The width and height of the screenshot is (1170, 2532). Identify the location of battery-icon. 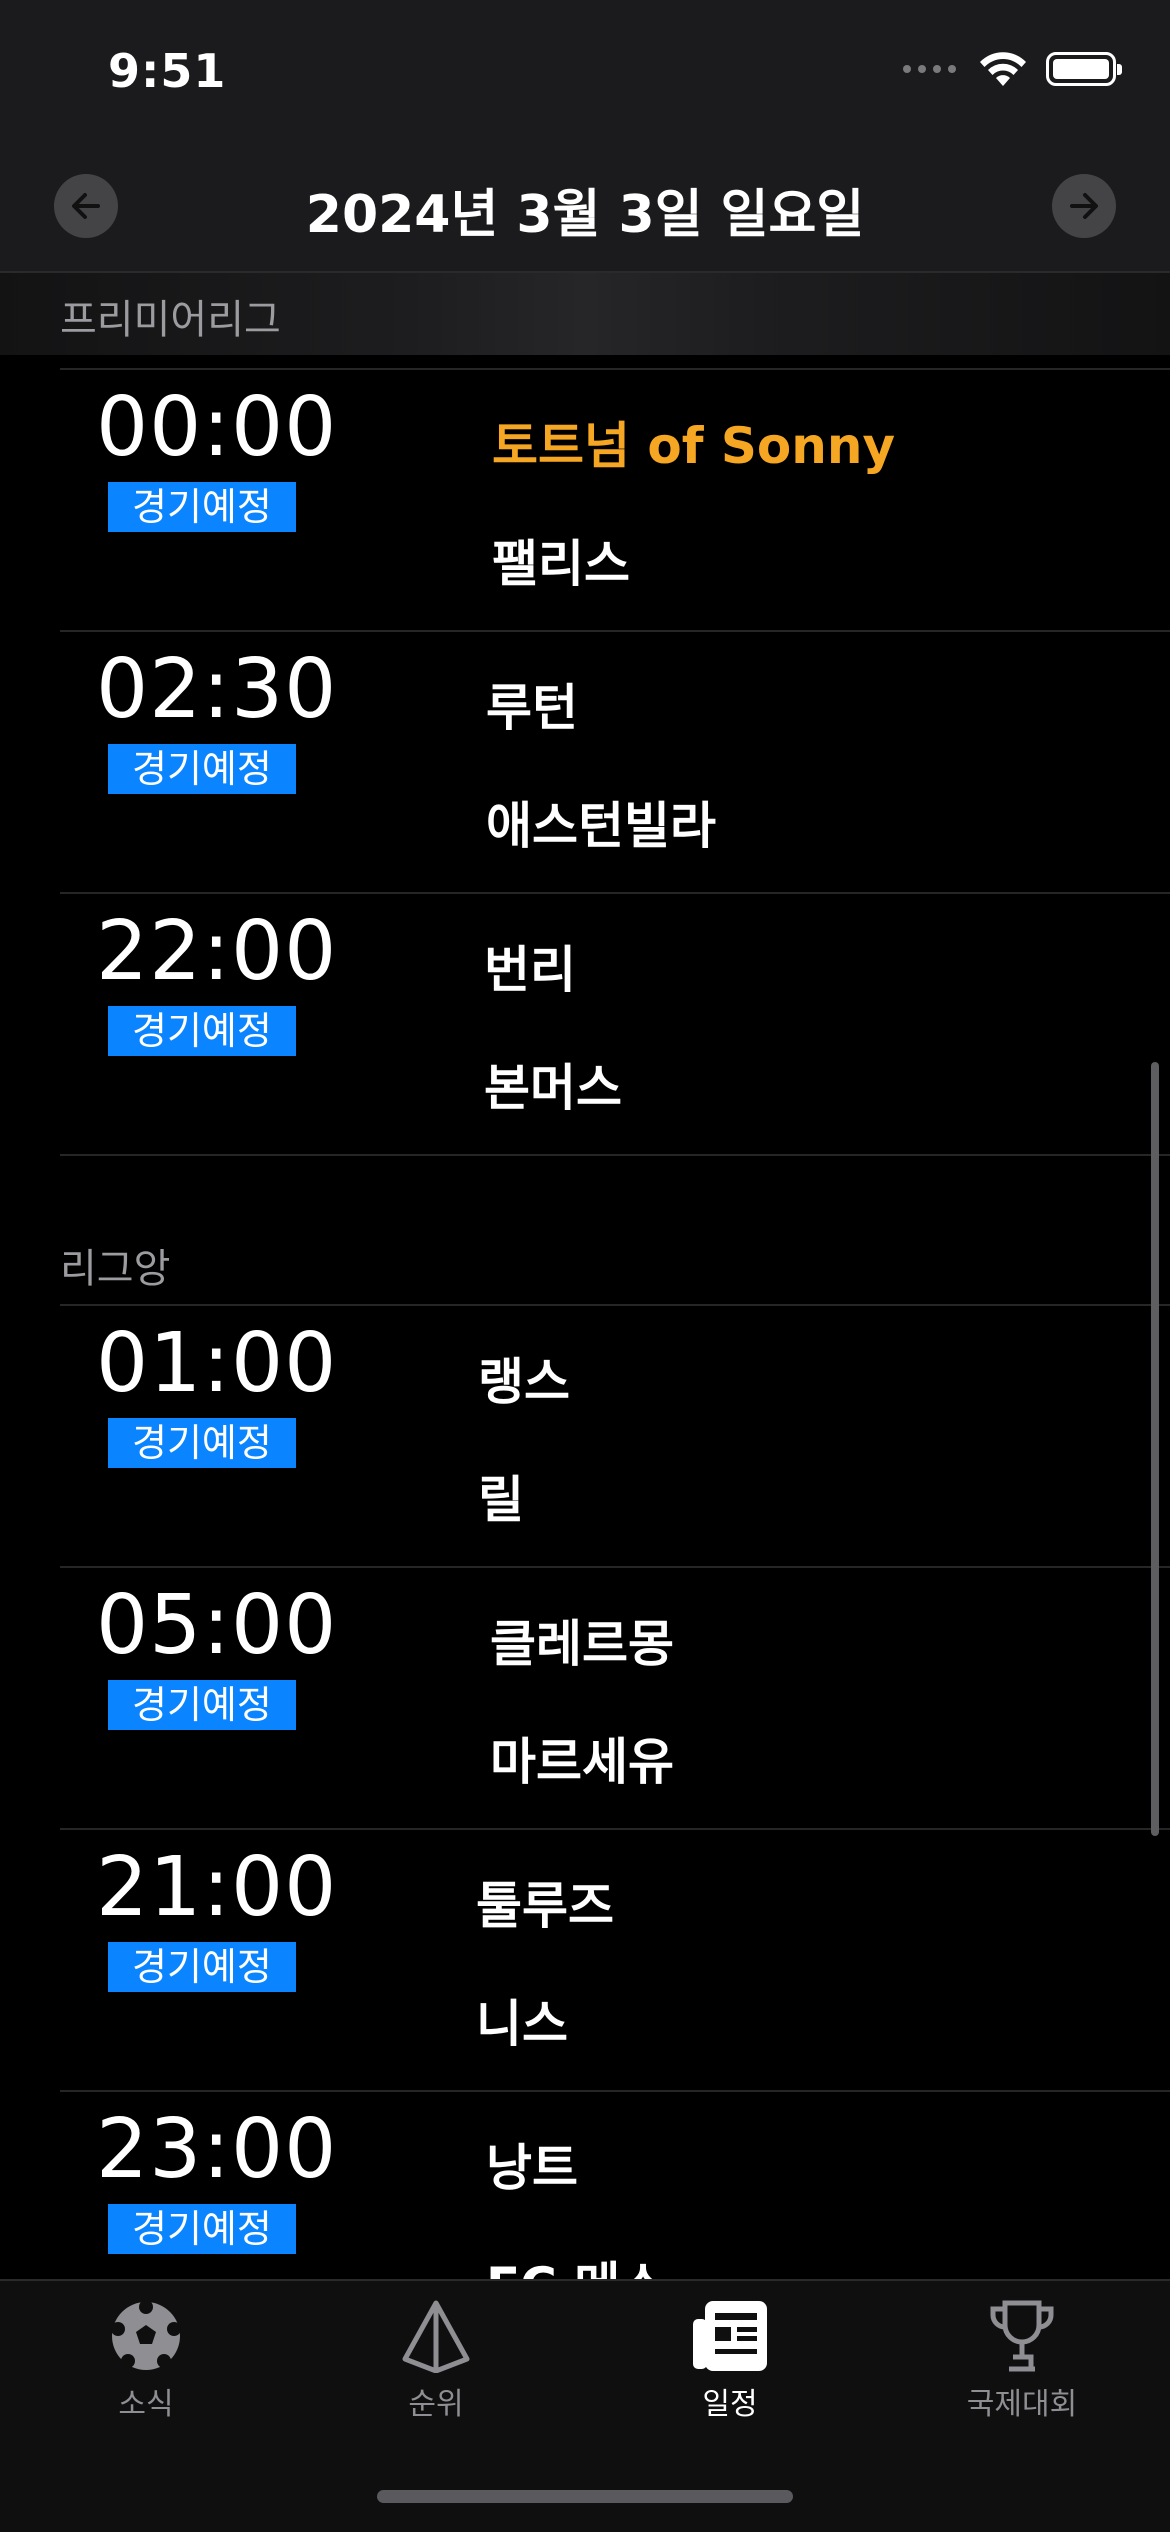
(1084, 69).